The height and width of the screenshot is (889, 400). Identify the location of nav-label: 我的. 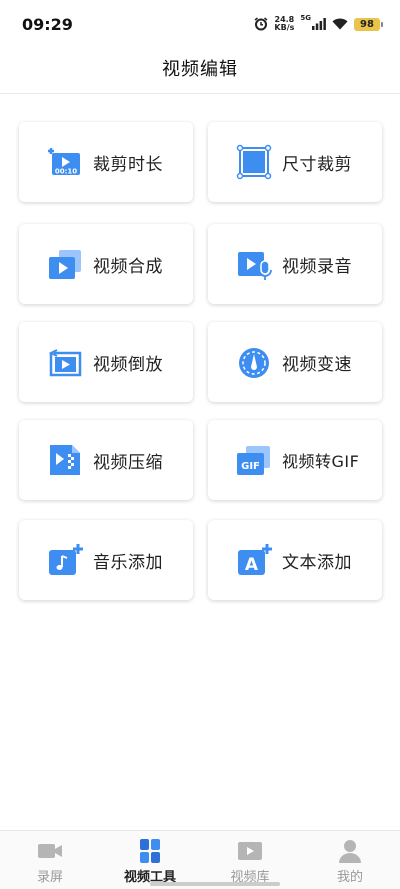
(349, 877).